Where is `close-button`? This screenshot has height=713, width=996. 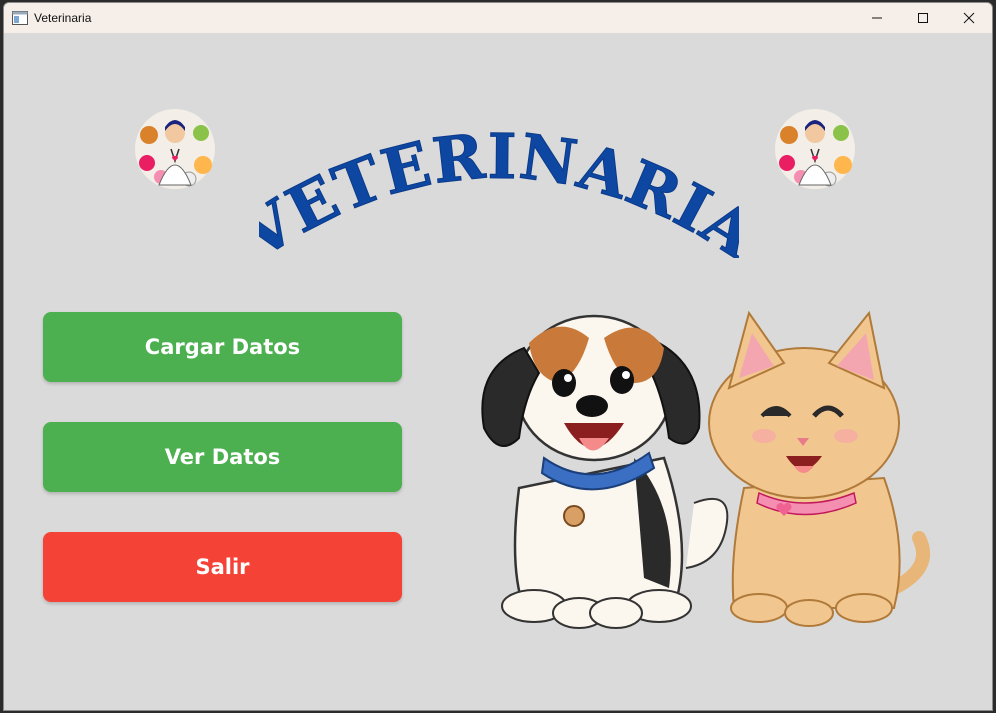
close-button is located at coordinates (969, 18).